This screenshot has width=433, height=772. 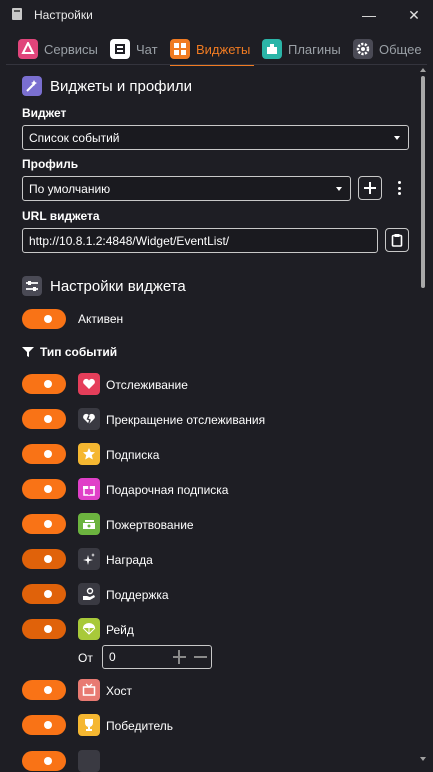 I want to click on tab-plugins: Плагины, so click(x=301, y=49).